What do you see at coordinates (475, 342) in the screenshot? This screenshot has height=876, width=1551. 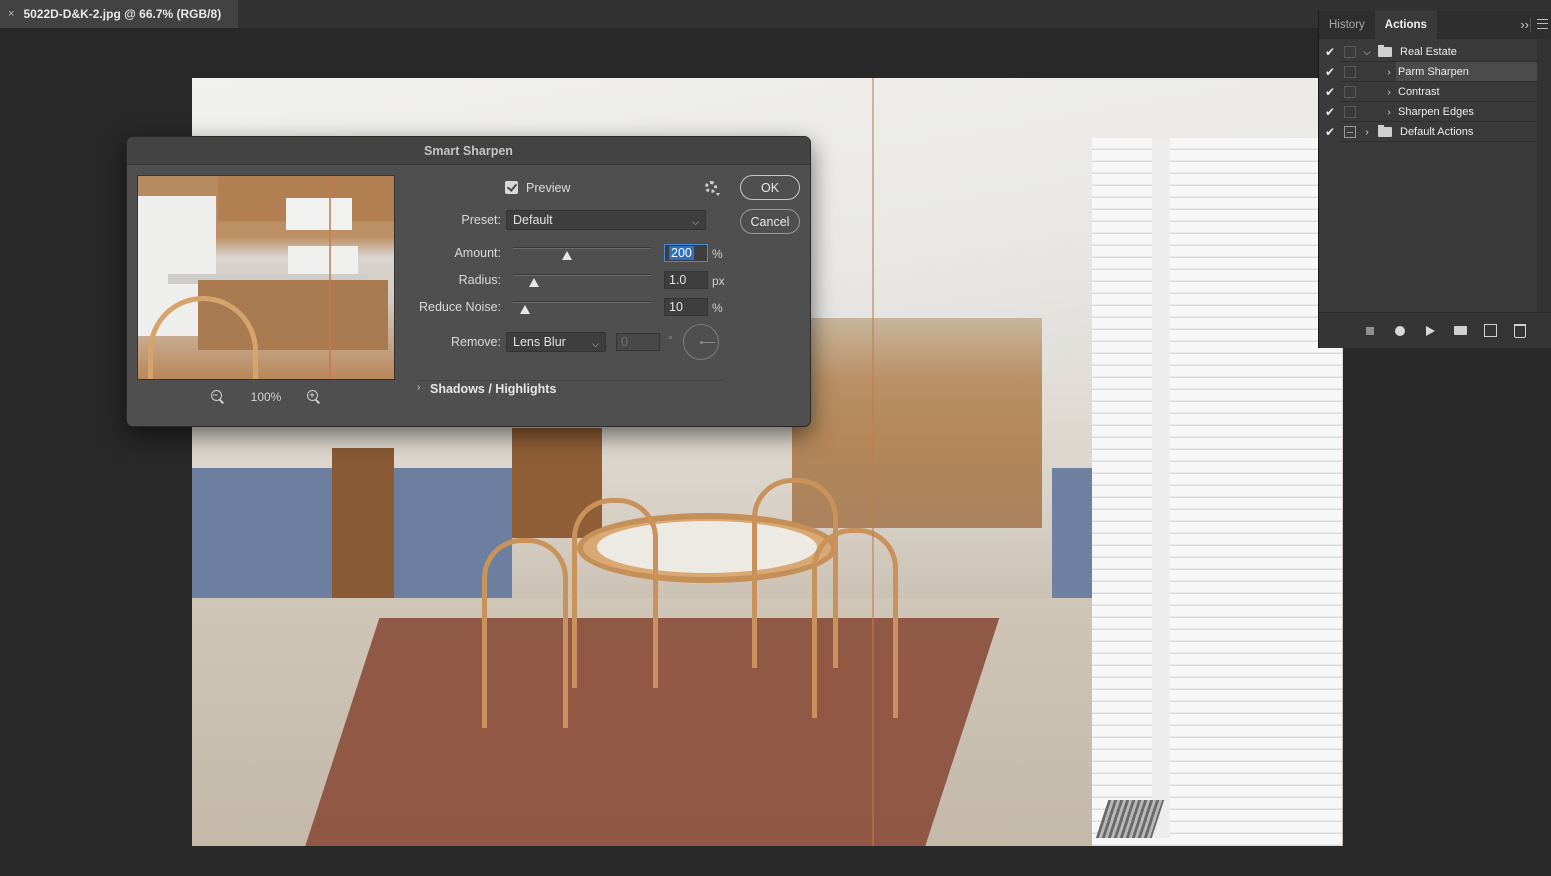 I see `remove-label: Remove:` at bounding box center [475, 342].